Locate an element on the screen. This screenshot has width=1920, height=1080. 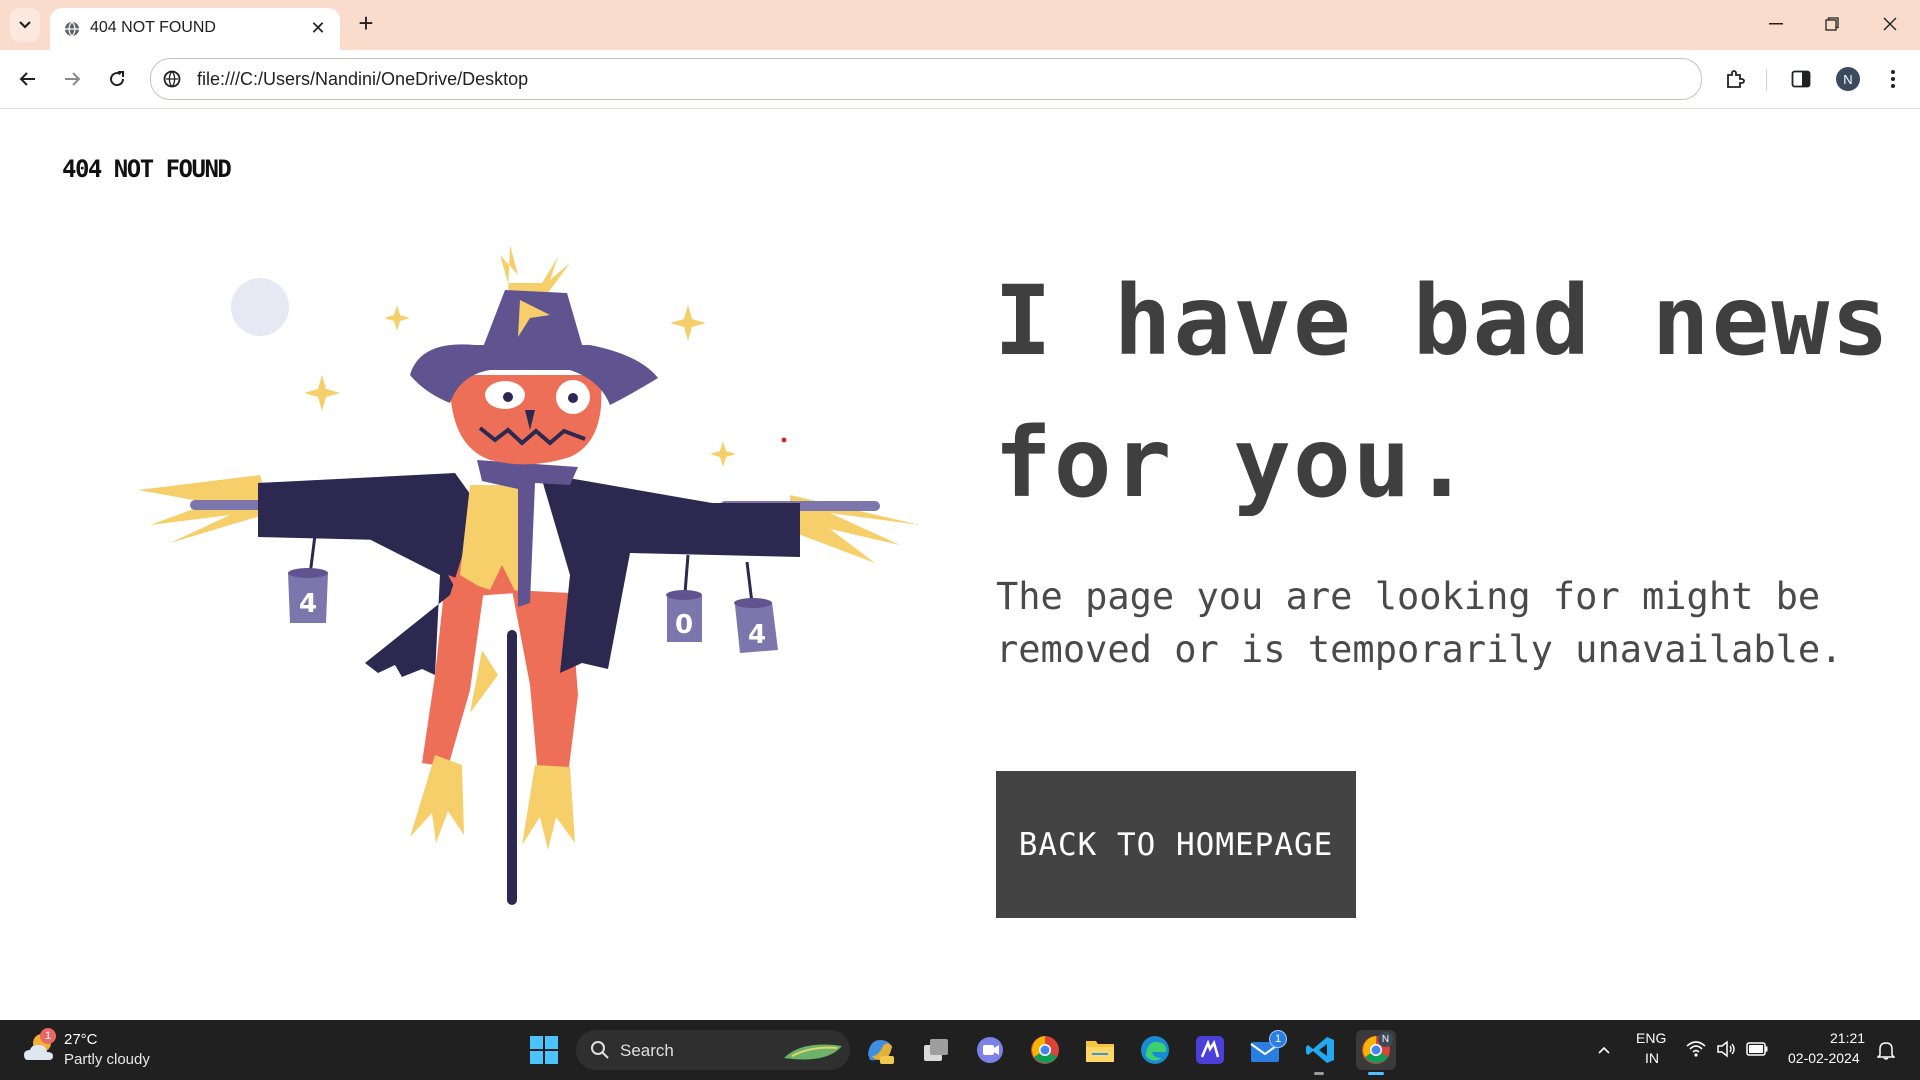
windows-logo-icon is located at coordinates (544, 1050).